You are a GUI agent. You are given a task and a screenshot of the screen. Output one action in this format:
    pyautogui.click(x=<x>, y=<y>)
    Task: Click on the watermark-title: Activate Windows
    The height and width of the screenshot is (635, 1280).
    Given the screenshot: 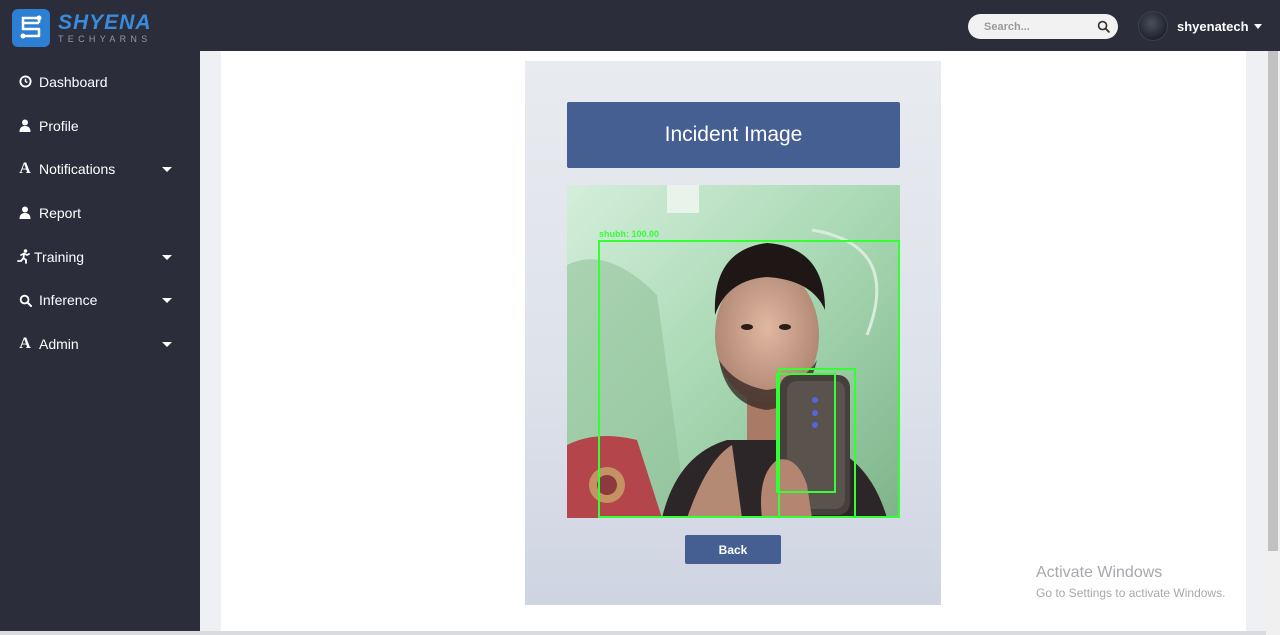 What is the action you would take?
    pyautogui.click(x=1099, y=572)
    